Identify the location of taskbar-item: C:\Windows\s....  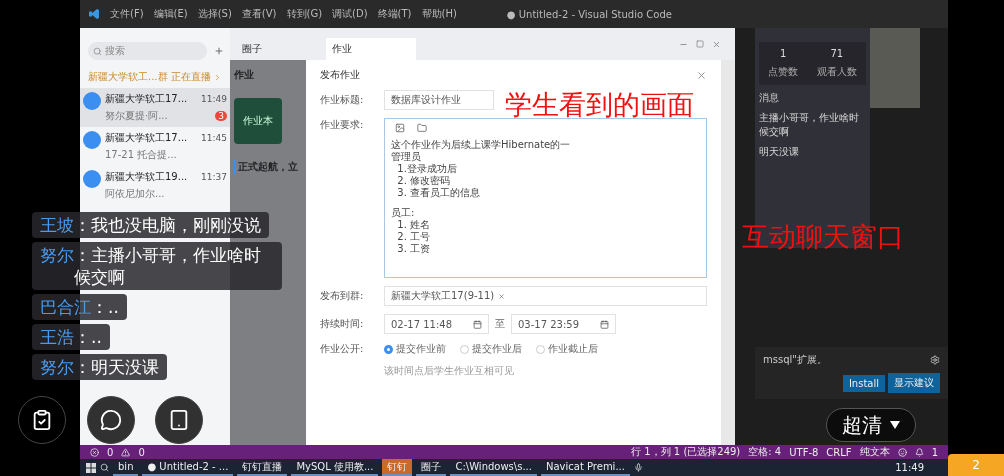
(493, 467).